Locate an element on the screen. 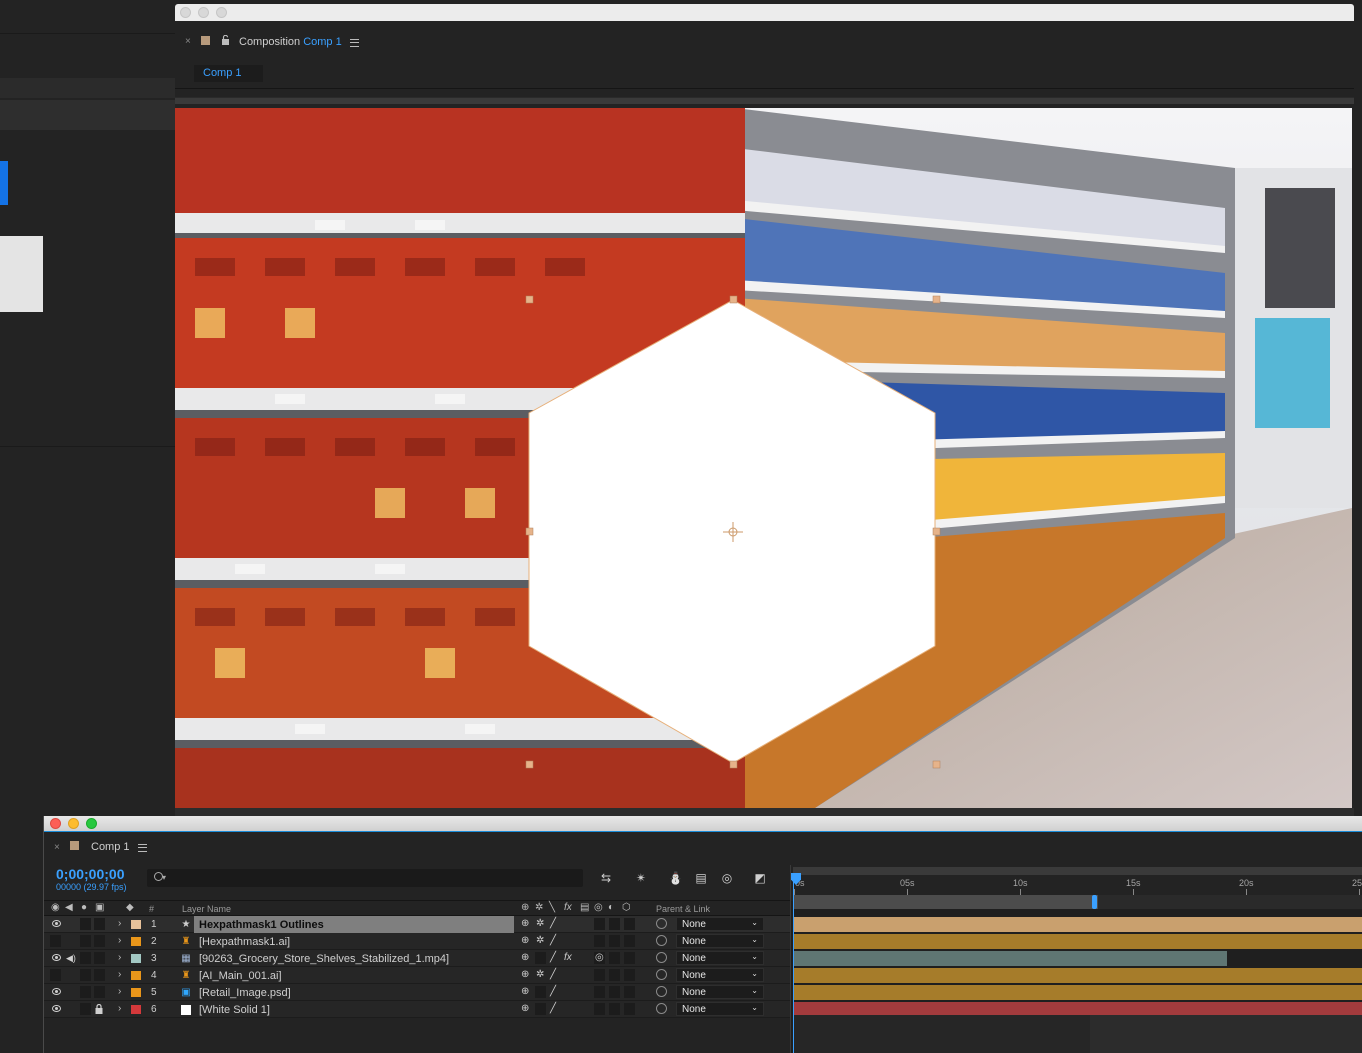 This screenshot has height=1053, width=1362. parent-link-column-header: Parent & Link is located at coordinates (683, 909).